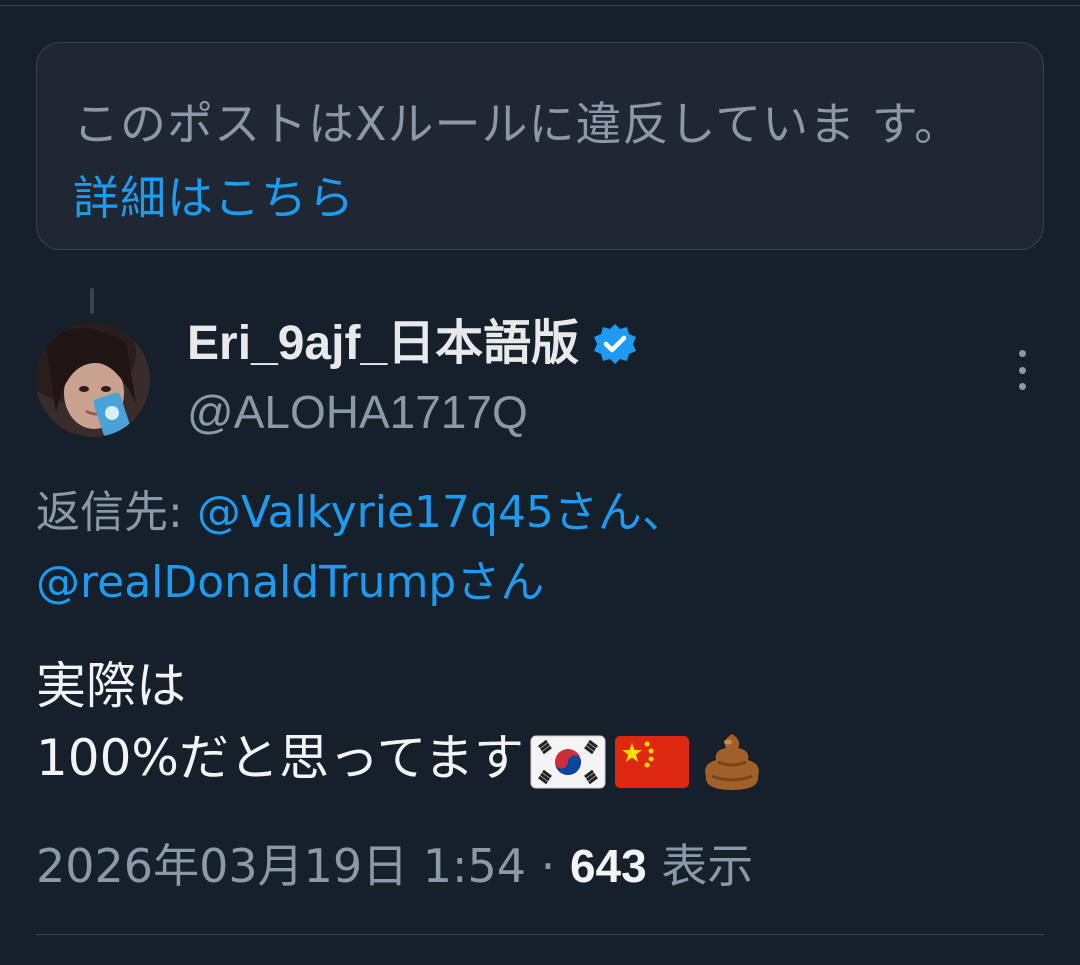  I want to click on emoji-row, so click(648, 762).